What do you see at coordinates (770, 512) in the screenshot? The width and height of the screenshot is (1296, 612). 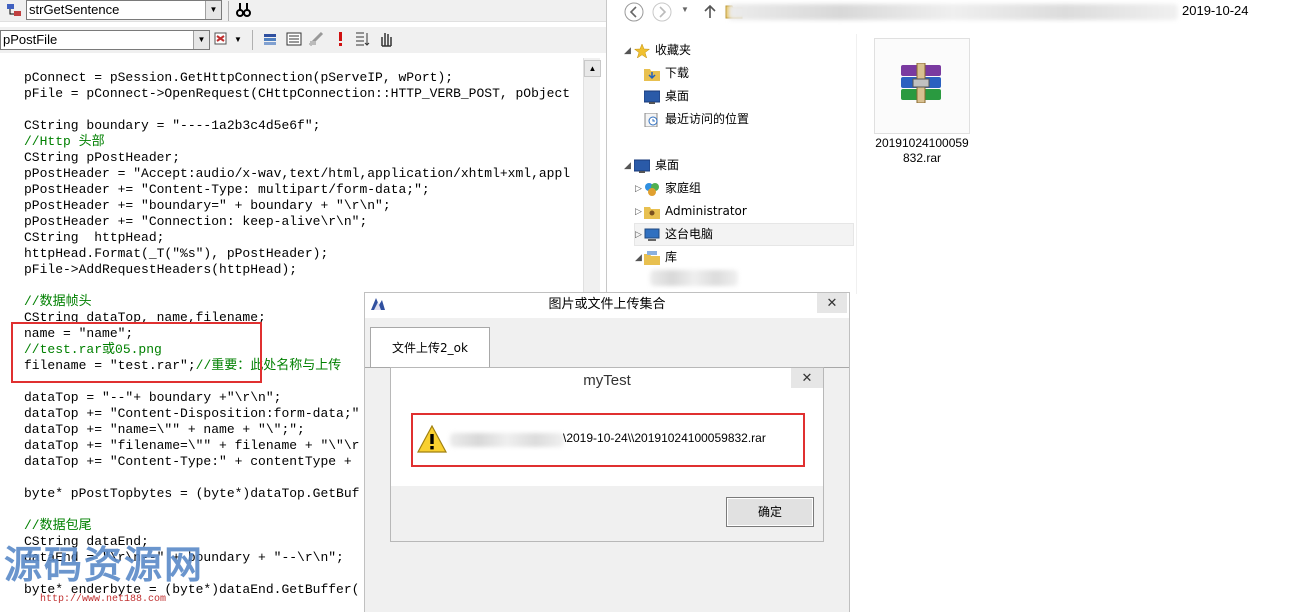 I see `ok-button: 确定` at bounding box center [770, 512].